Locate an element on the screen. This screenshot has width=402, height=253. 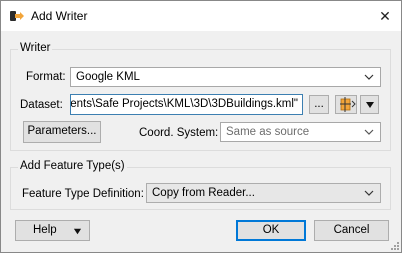
cancel-button: Cancel is located at coordinates (351, 230).